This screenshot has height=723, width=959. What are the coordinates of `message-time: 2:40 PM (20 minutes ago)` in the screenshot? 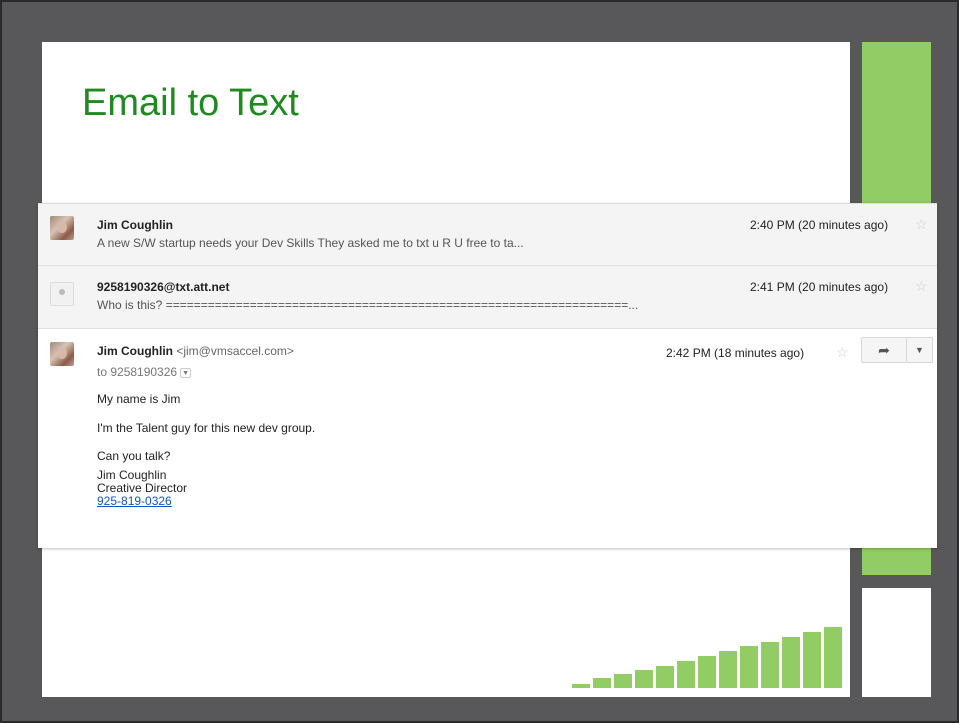 It's located at (819, 225).